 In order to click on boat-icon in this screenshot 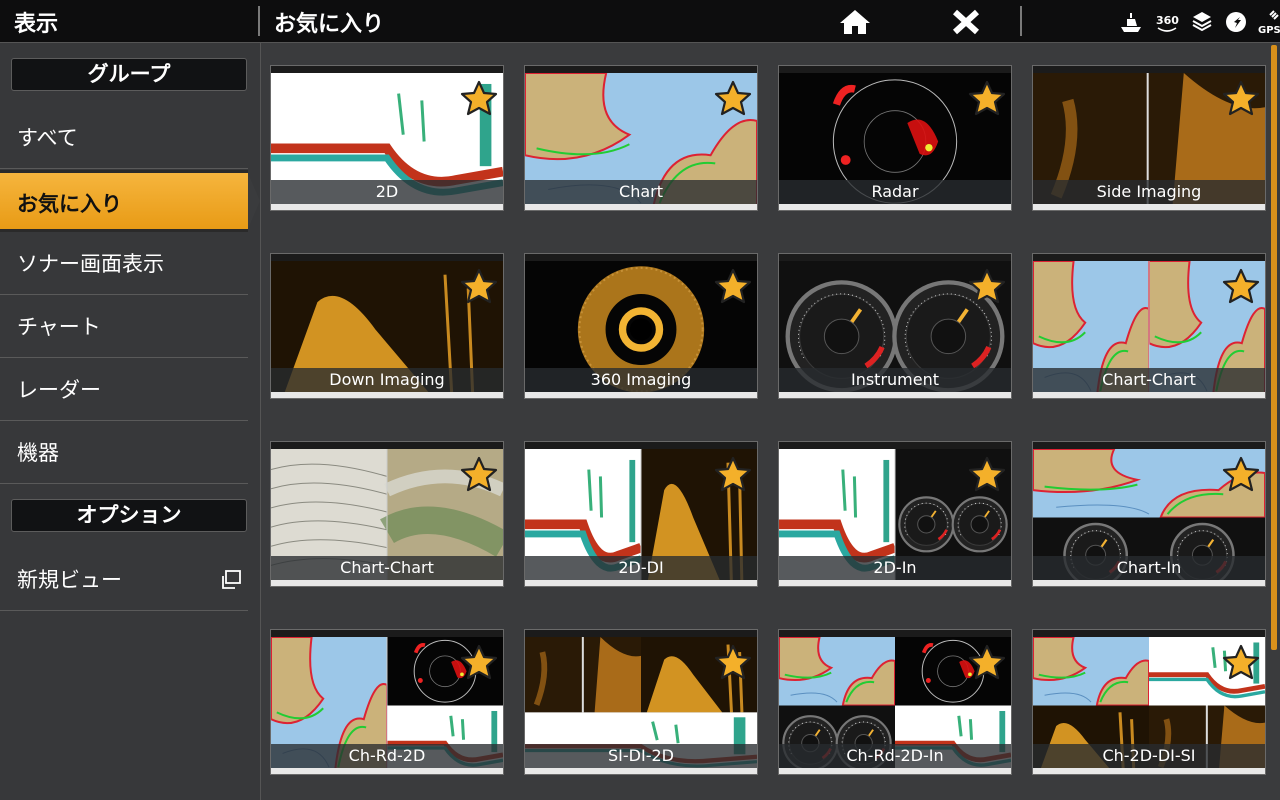, I will do `click(1131, 22)`.